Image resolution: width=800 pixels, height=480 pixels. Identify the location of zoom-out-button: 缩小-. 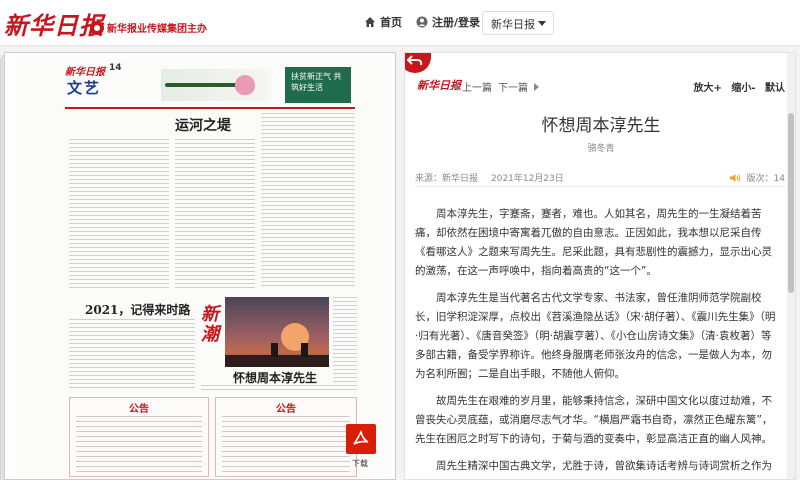
(743, 88).